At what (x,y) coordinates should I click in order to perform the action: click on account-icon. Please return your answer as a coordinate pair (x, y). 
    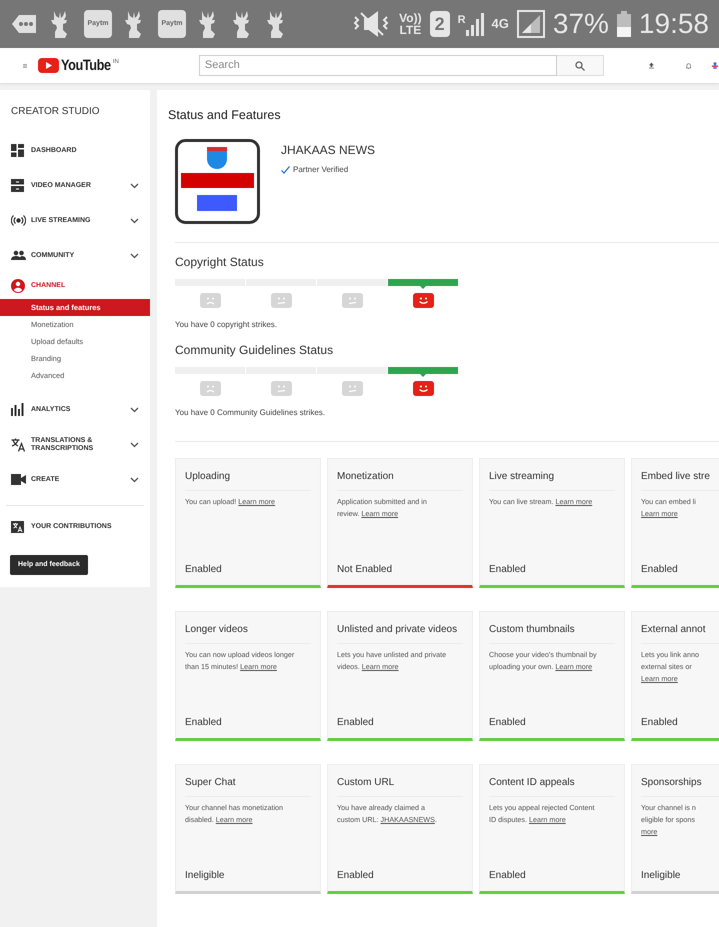
    Looking at the image, I should click on (18, 286).